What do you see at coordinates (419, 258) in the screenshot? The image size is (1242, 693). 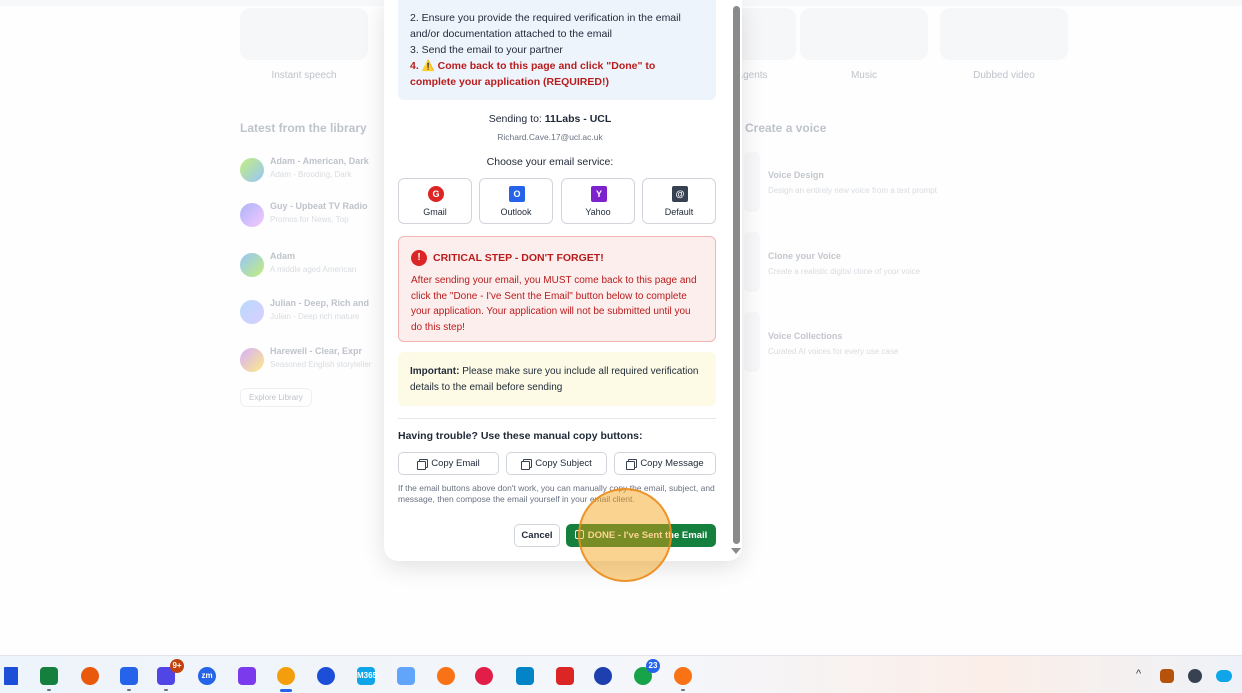 I see `alert-icon: !` at bounding box center [419, 258].